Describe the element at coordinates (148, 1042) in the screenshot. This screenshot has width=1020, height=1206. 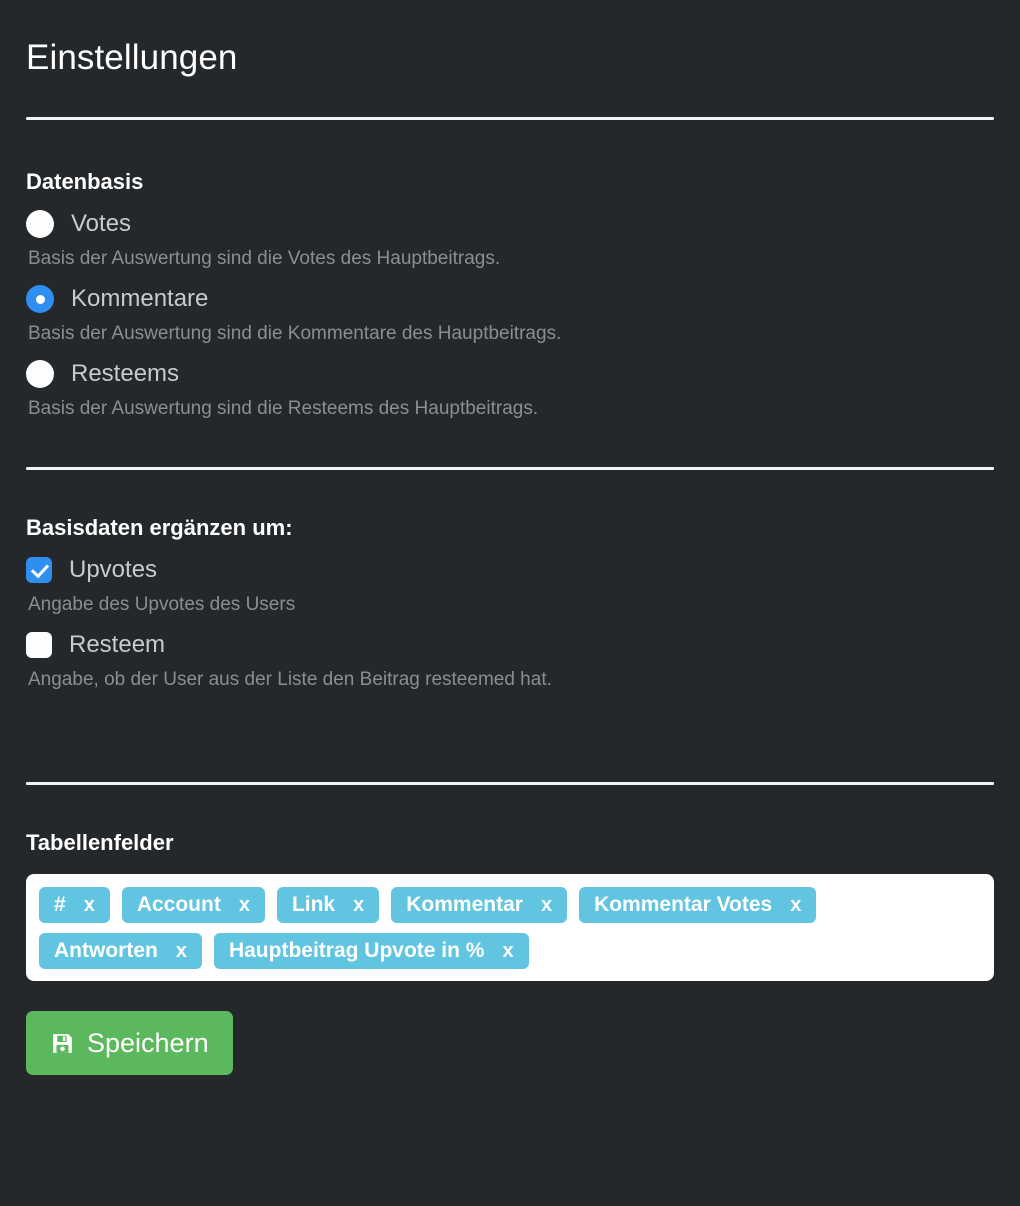
I see `save-button-label: Speichern` at that location.